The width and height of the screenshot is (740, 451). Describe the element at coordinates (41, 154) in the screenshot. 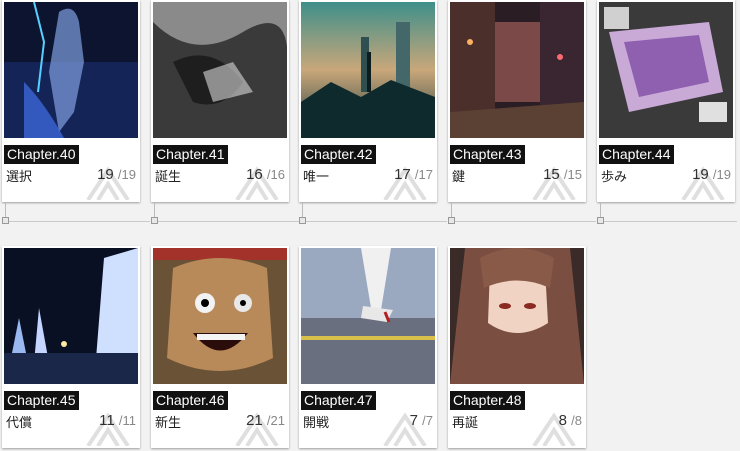

I see `chapter-label: Chapter.40` at that location.